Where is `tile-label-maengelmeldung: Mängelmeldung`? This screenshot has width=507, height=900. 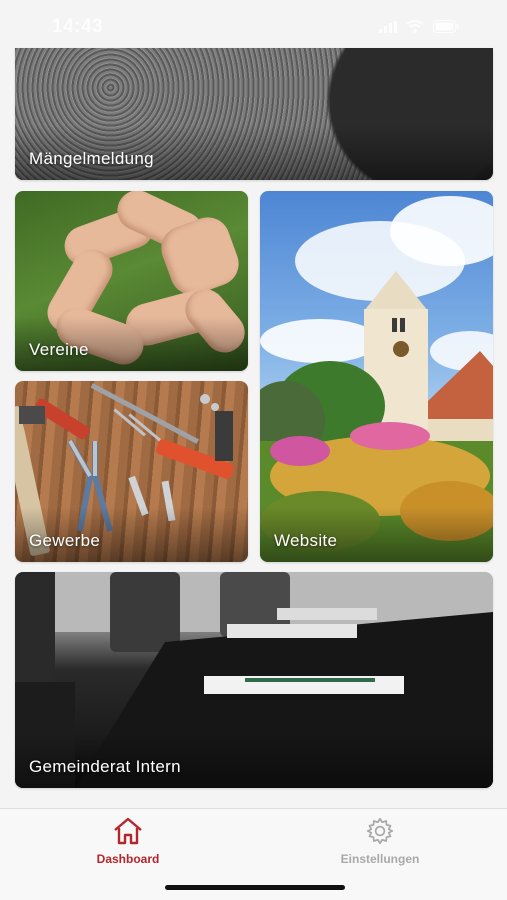 tile-label-maengelmeldung: Mängelmeldung is located at coordinates (91, 158).